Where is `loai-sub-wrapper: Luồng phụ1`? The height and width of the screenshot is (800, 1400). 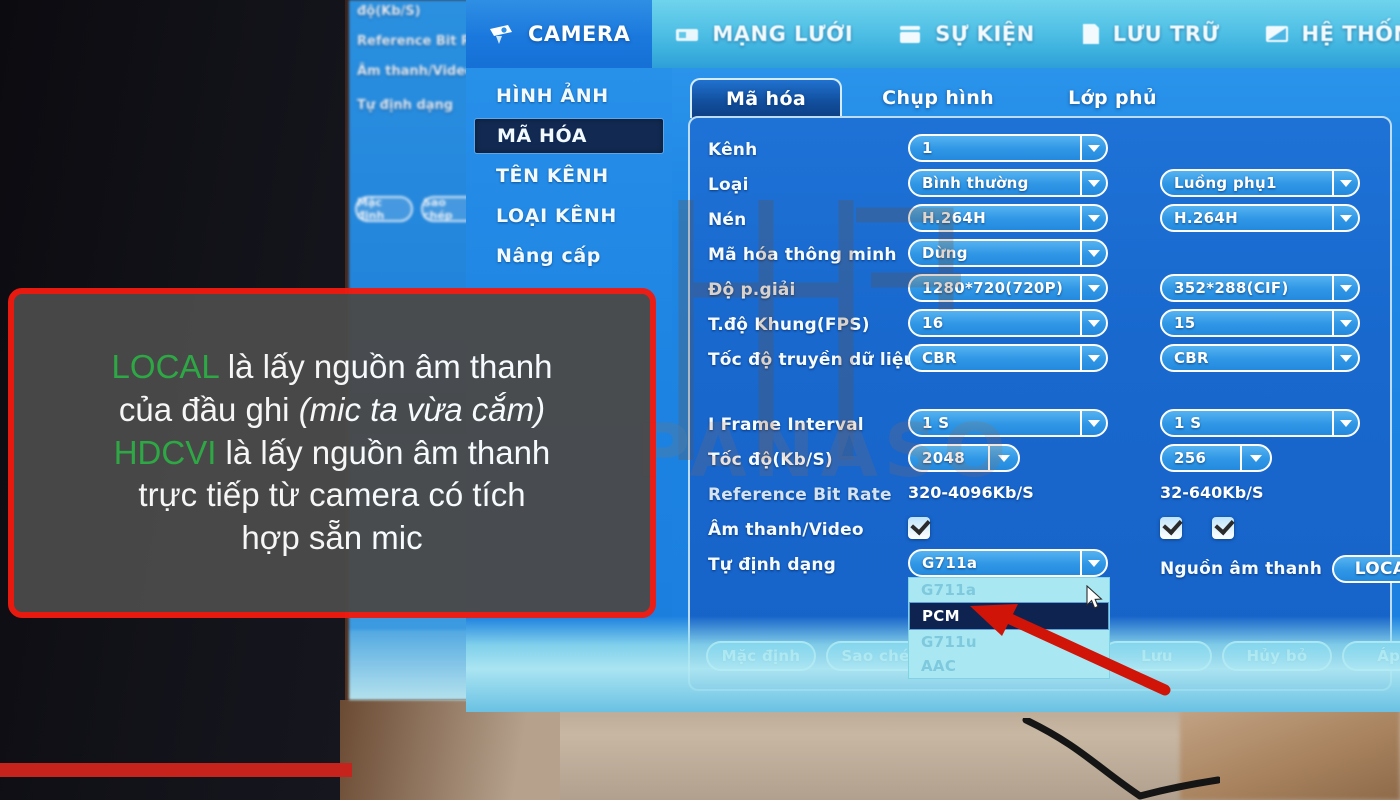 loai-sub-wrapper: Luồng phụ1 is located at coordinates (1260, 183).